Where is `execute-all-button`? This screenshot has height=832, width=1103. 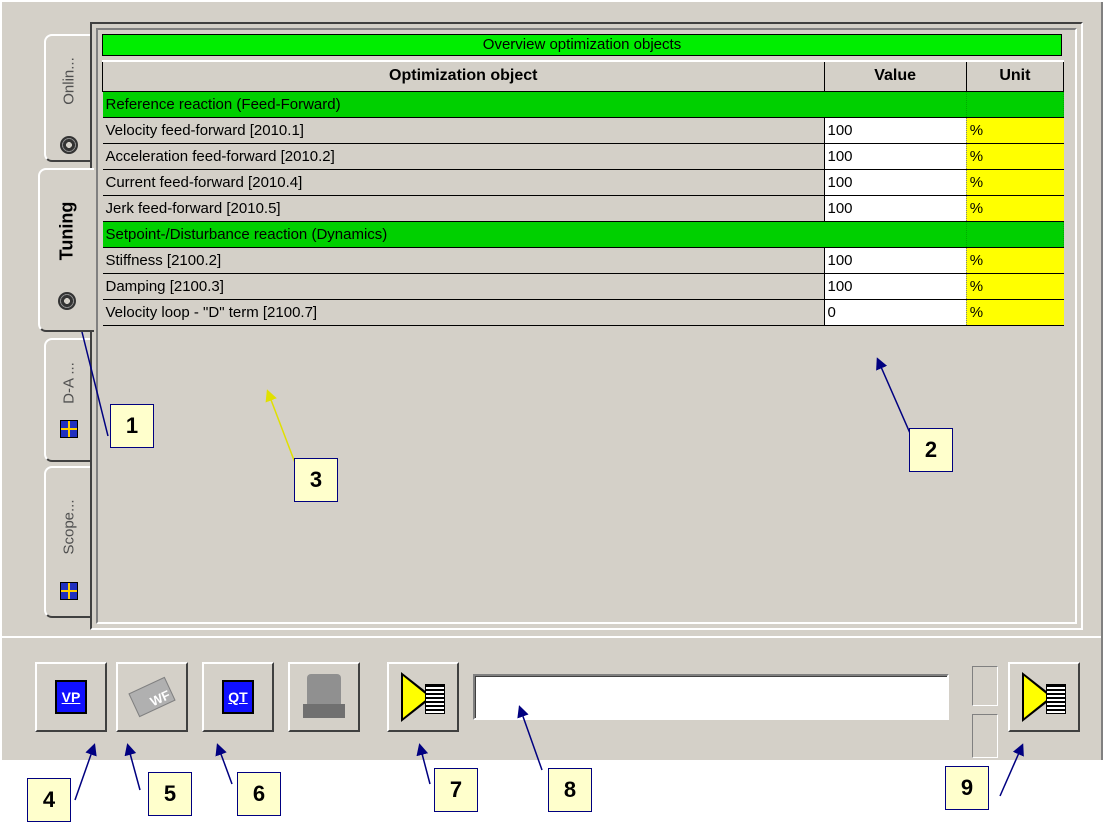 execute-all-button is located at coordinates (1044, 697).